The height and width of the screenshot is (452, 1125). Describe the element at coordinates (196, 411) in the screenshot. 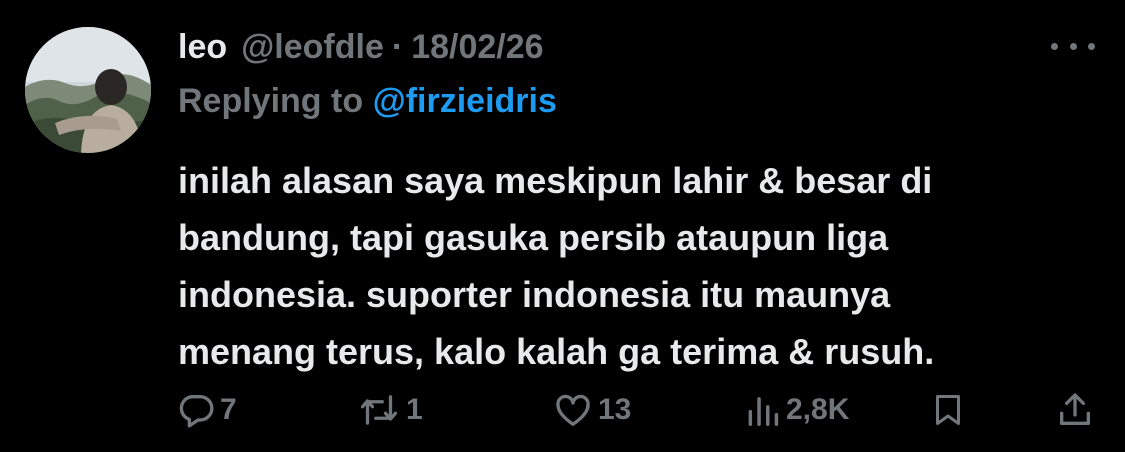

I see `comment-icon` at that location.